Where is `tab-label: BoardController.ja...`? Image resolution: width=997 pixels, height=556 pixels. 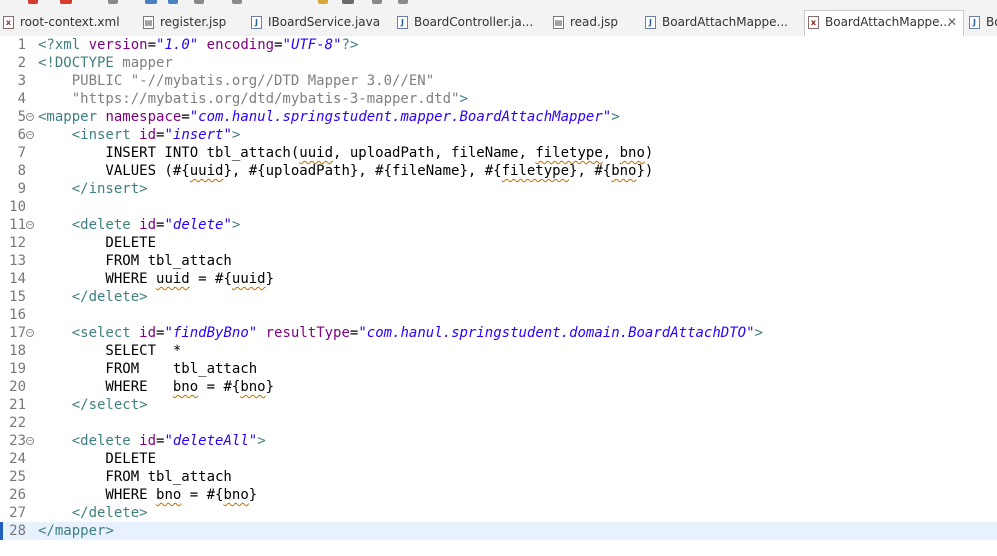 tab-label: BoardController.ja... is located at coordinates (474, 22).